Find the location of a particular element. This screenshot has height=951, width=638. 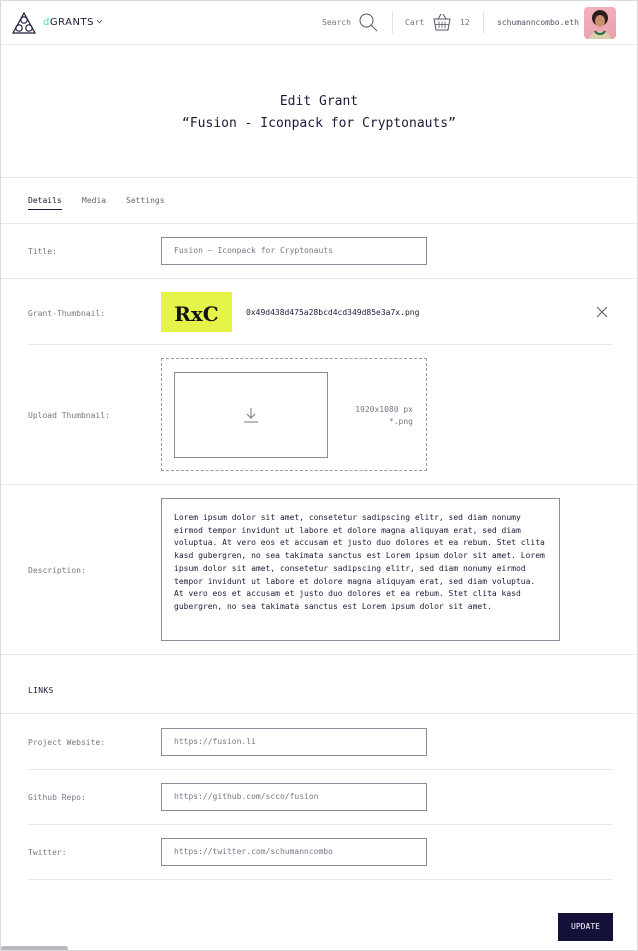

twitter-input: https://twitter.com/schumanncombo is located at coordinates (294, 852).